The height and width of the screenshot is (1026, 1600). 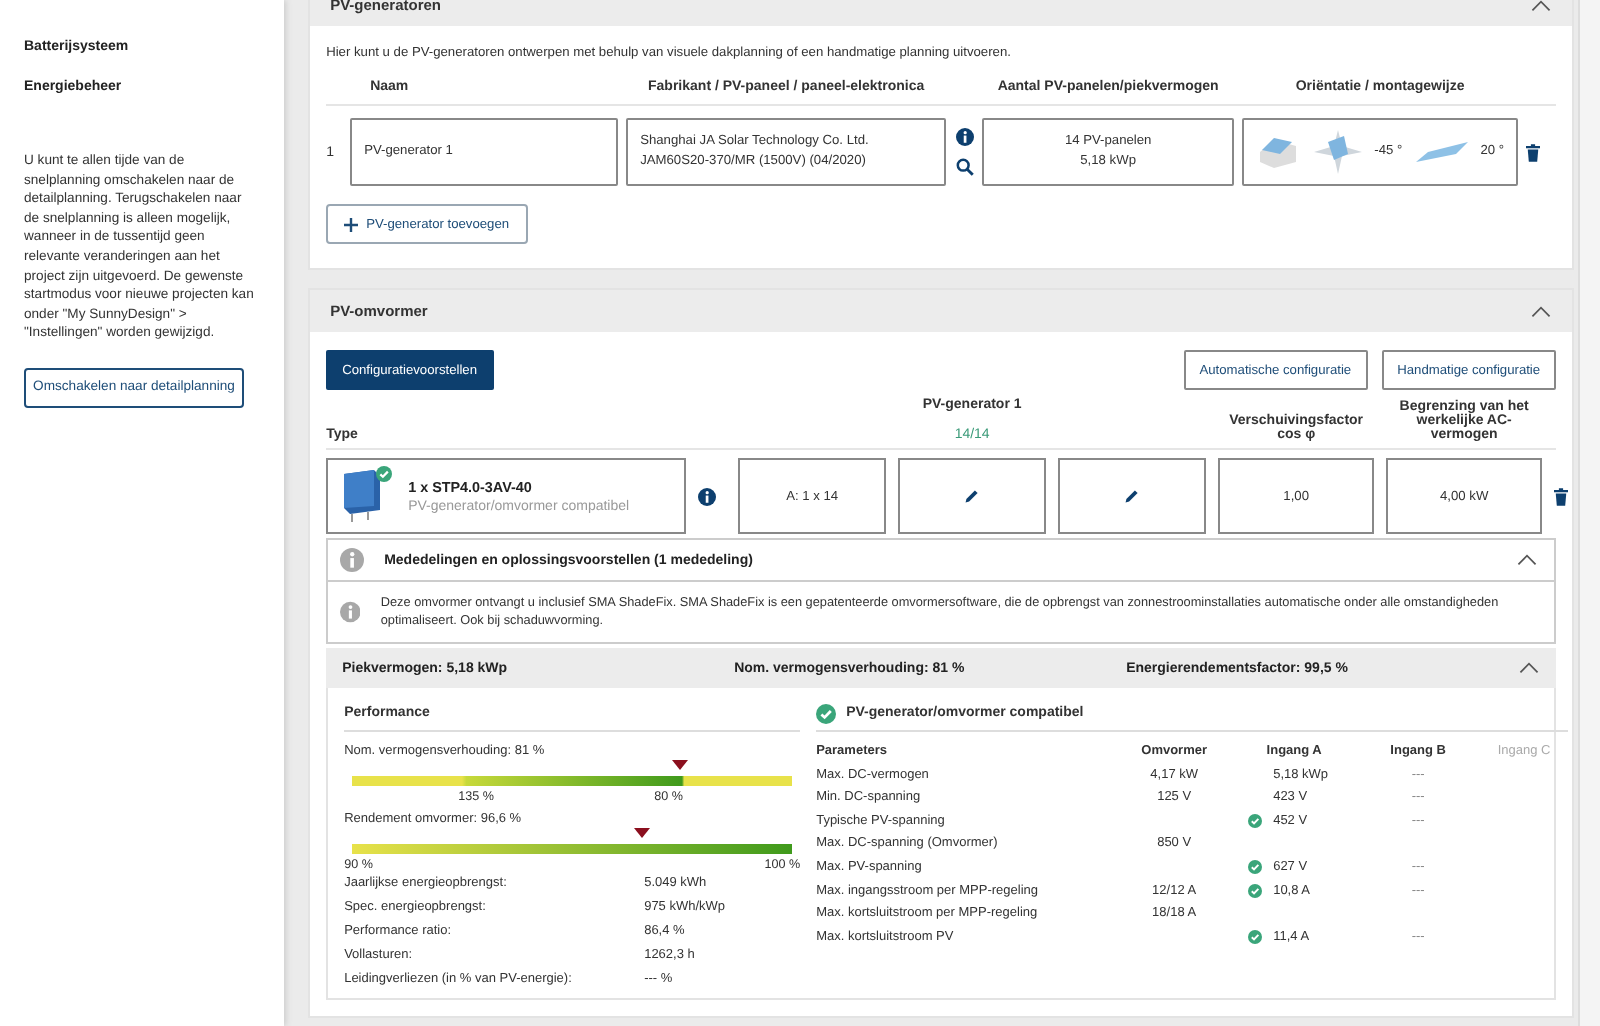 I want to click on house-icon, so click(x=1278, y=152).